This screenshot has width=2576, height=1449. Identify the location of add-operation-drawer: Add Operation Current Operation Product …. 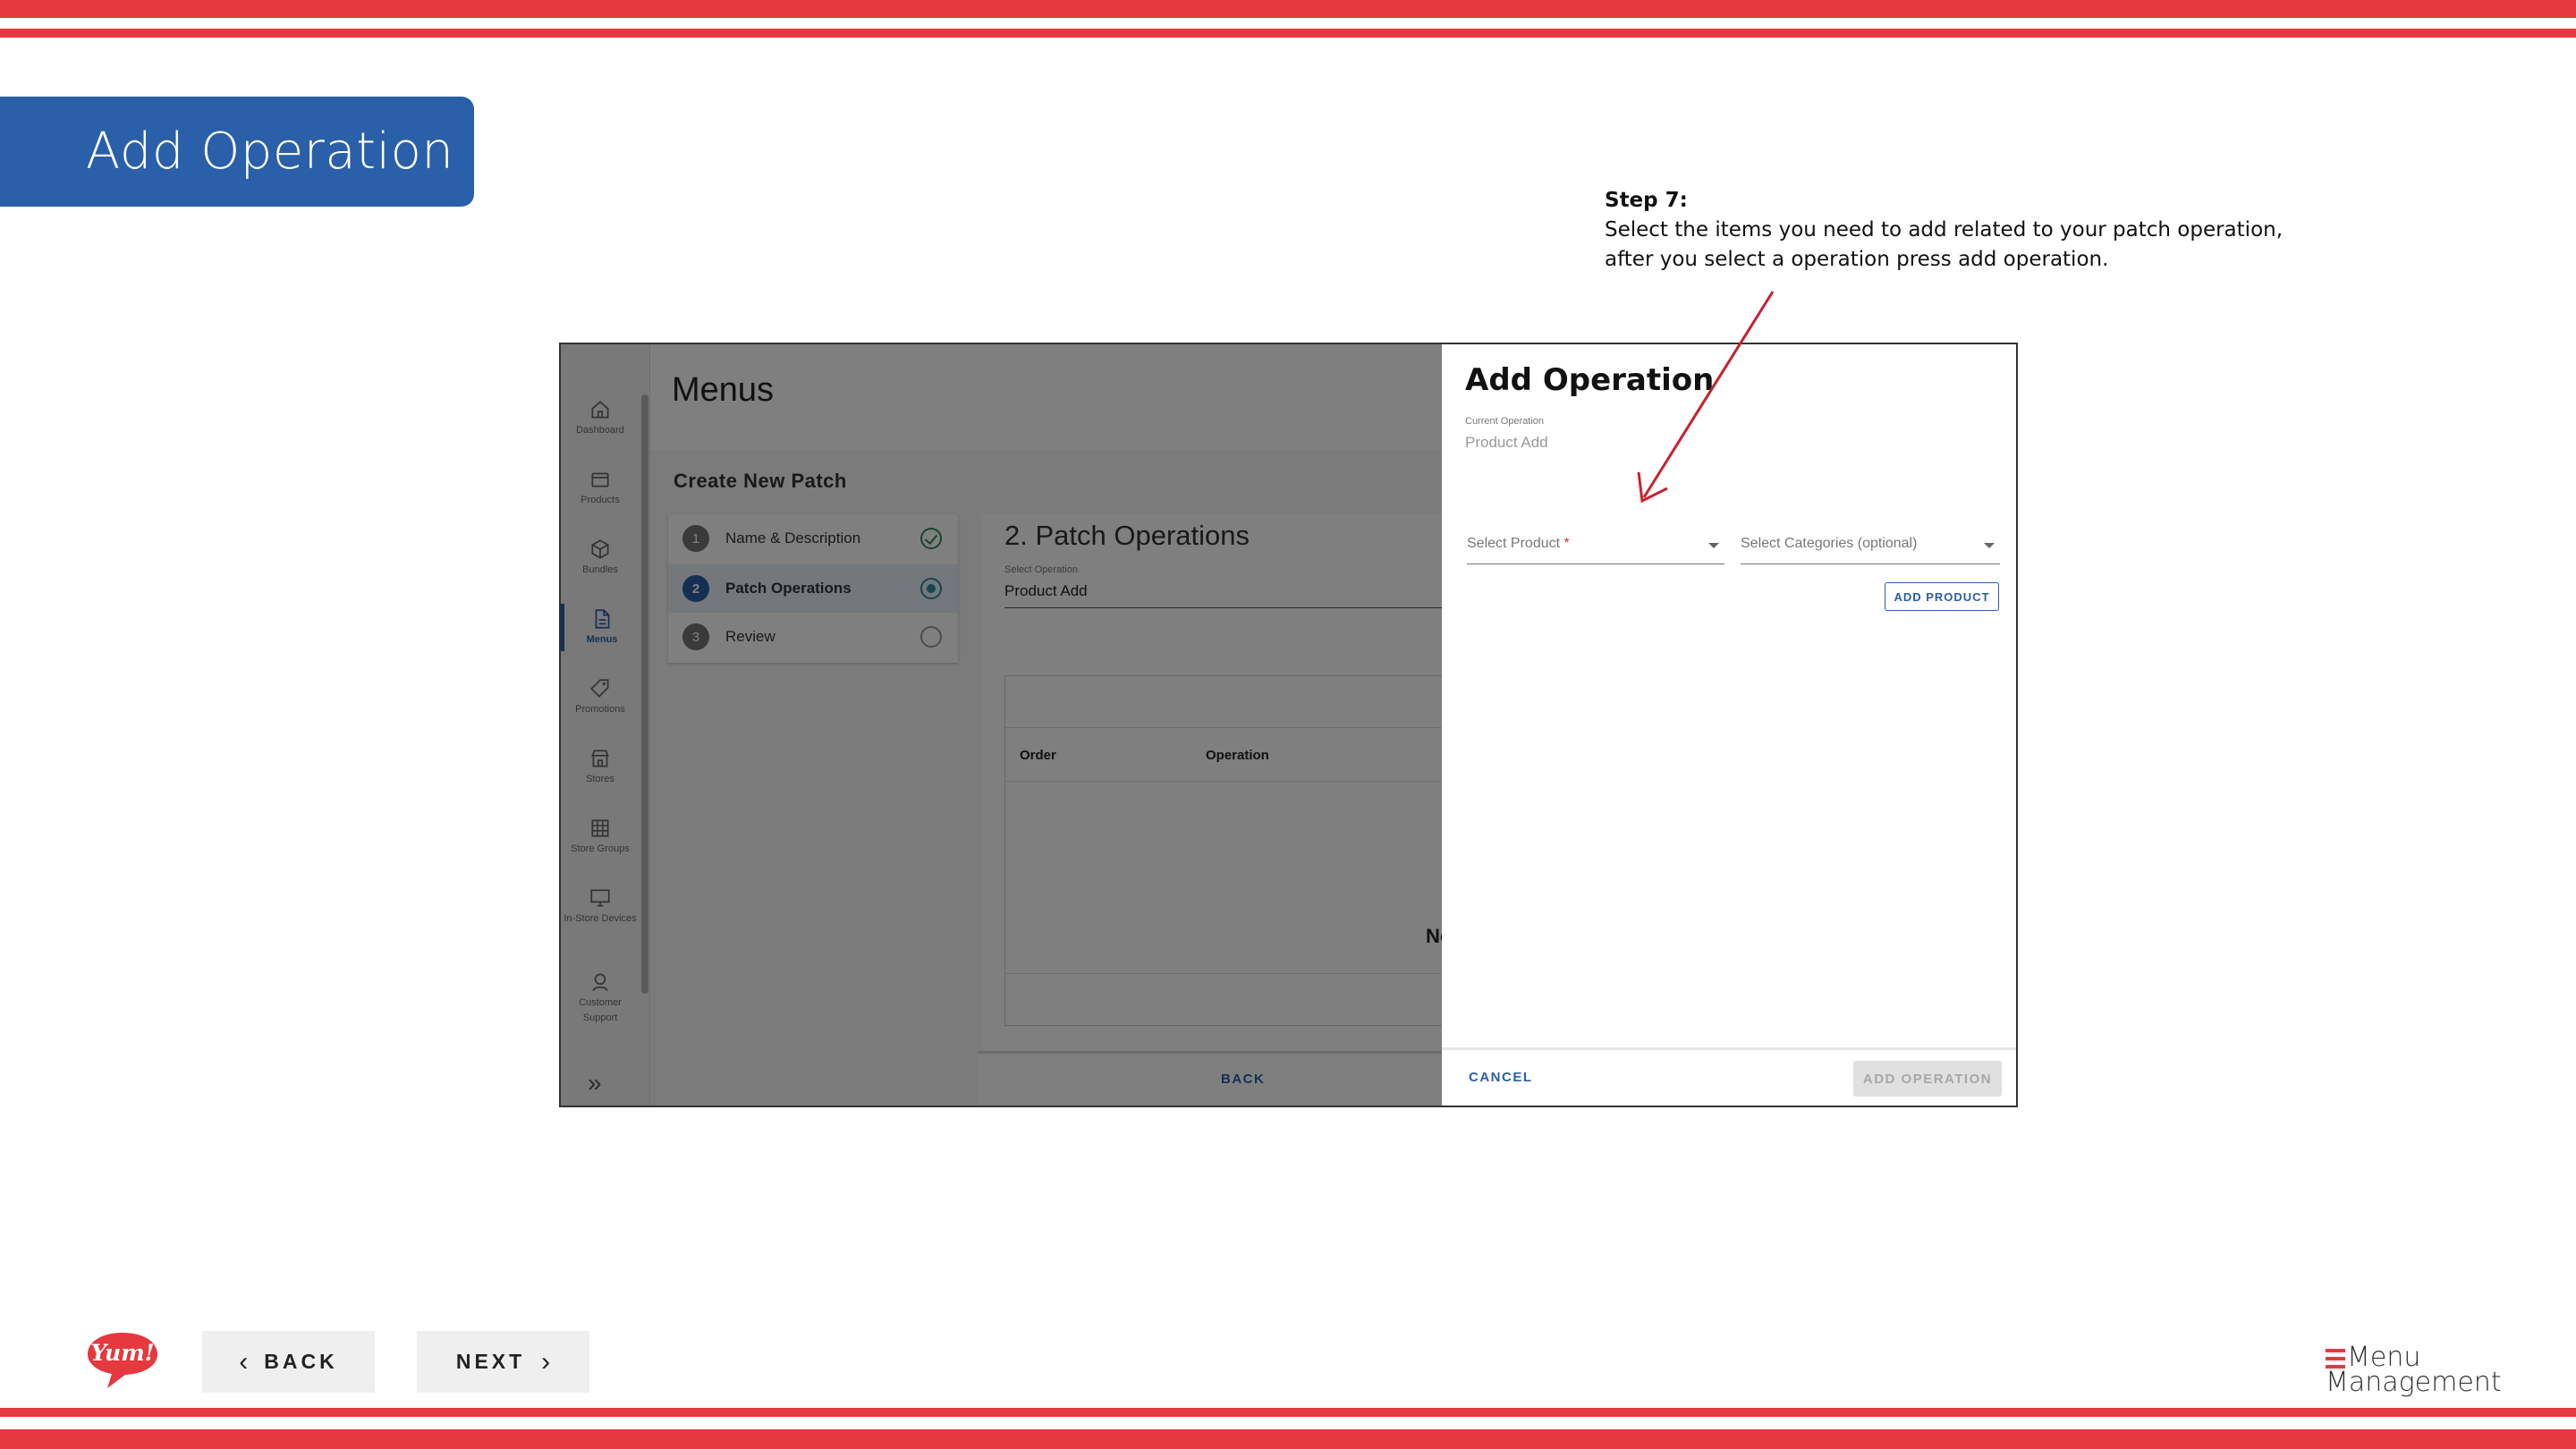
(1729, 725).